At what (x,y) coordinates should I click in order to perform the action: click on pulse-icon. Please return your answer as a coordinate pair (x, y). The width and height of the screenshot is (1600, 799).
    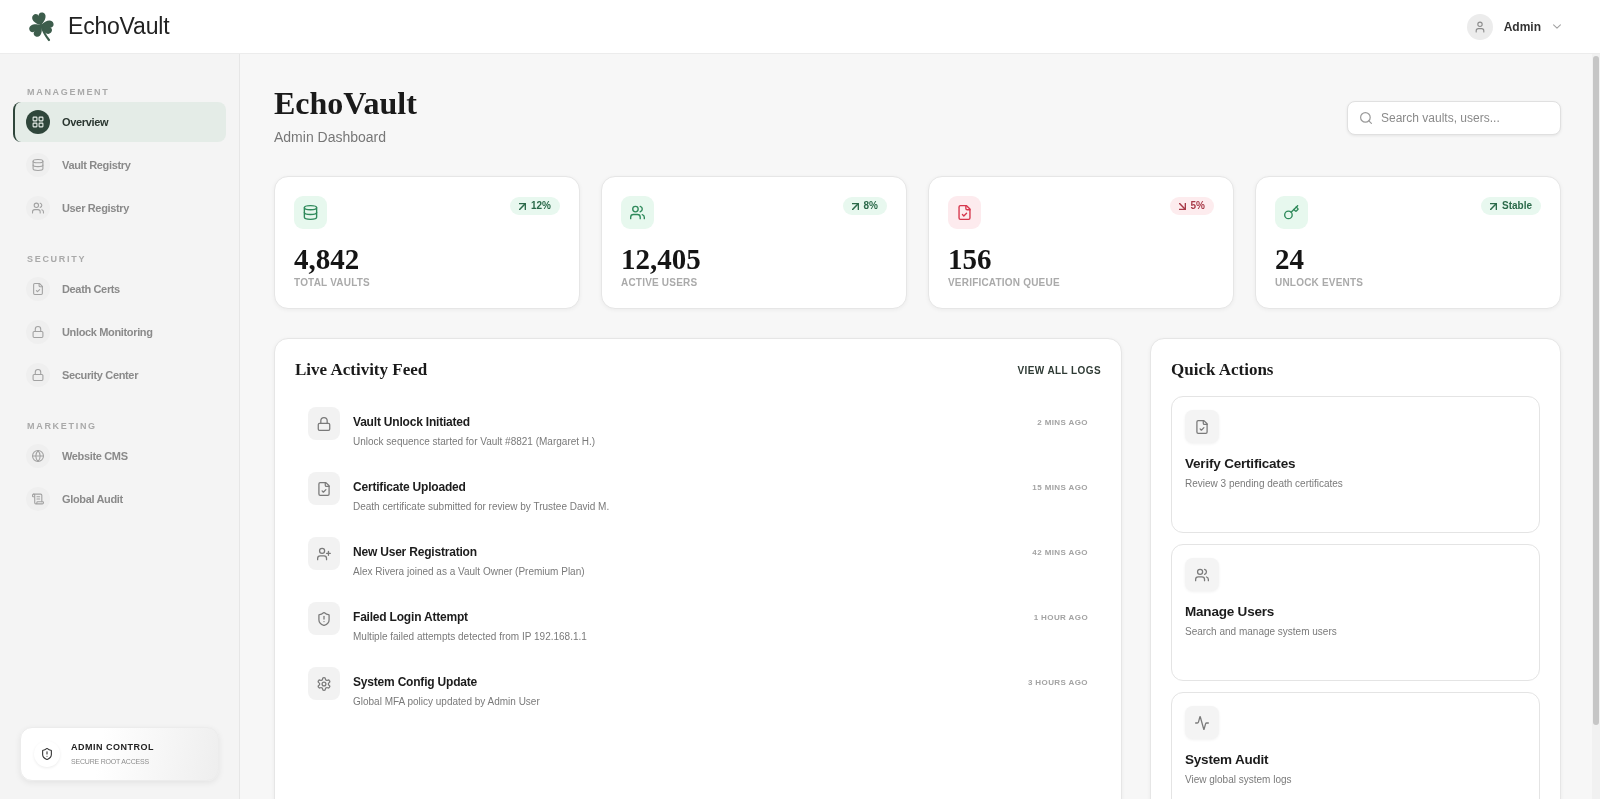
    Looking at the image, I should click on (1202, 722).